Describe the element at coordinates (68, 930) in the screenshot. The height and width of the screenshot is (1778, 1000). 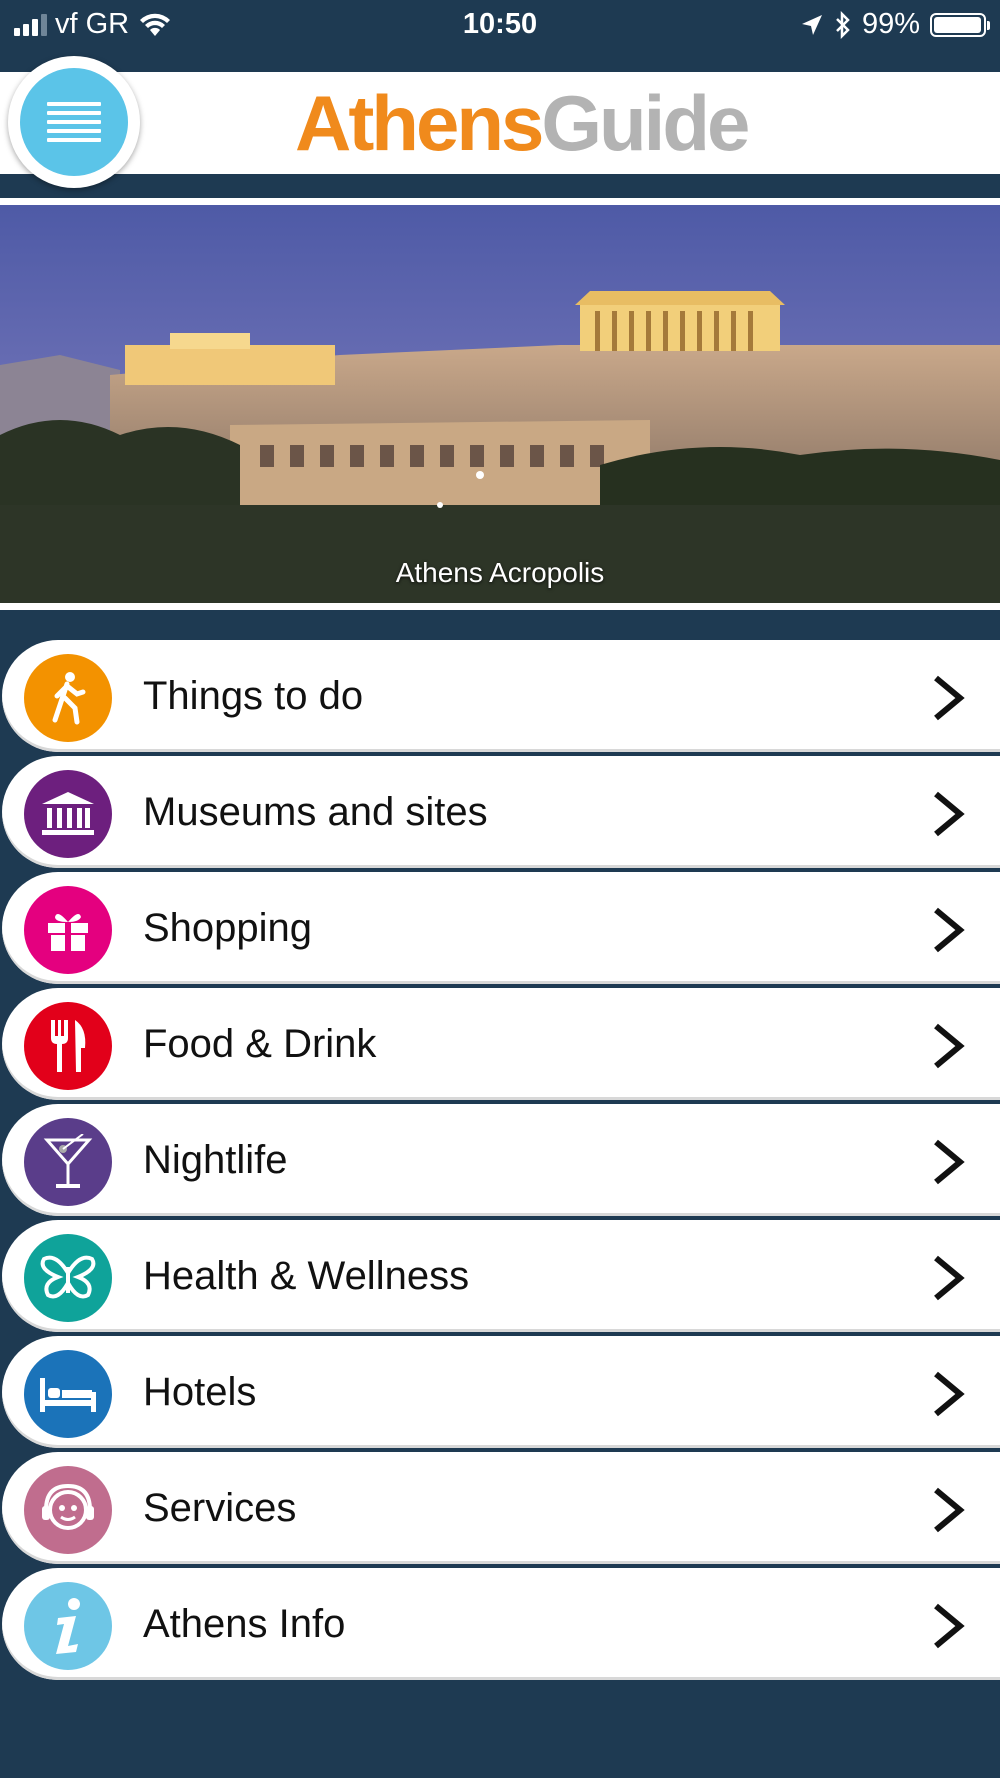
I see `gift-icon` at that location.